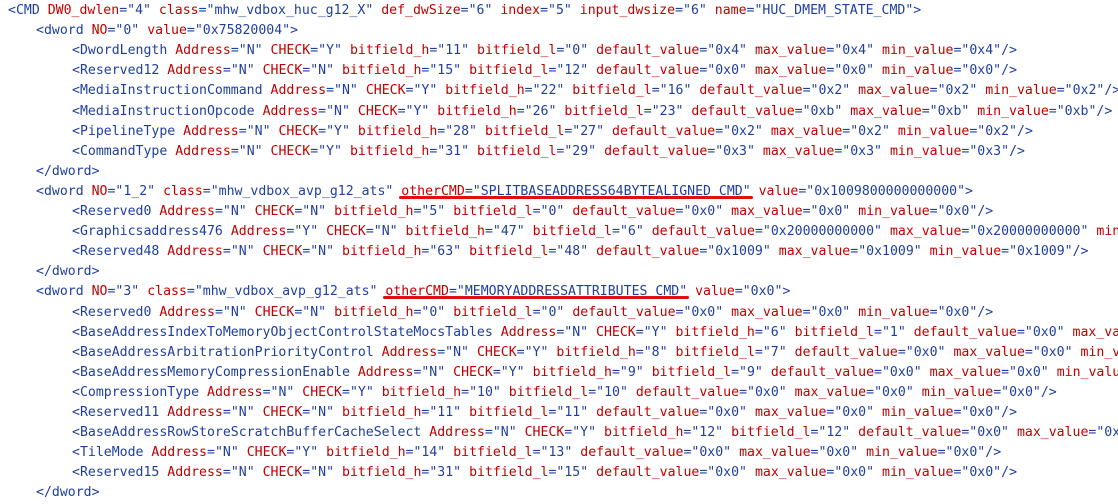 This screenshot has width=1118, height=504. I want to click on attribute-value: ="10", so click(608, 392).